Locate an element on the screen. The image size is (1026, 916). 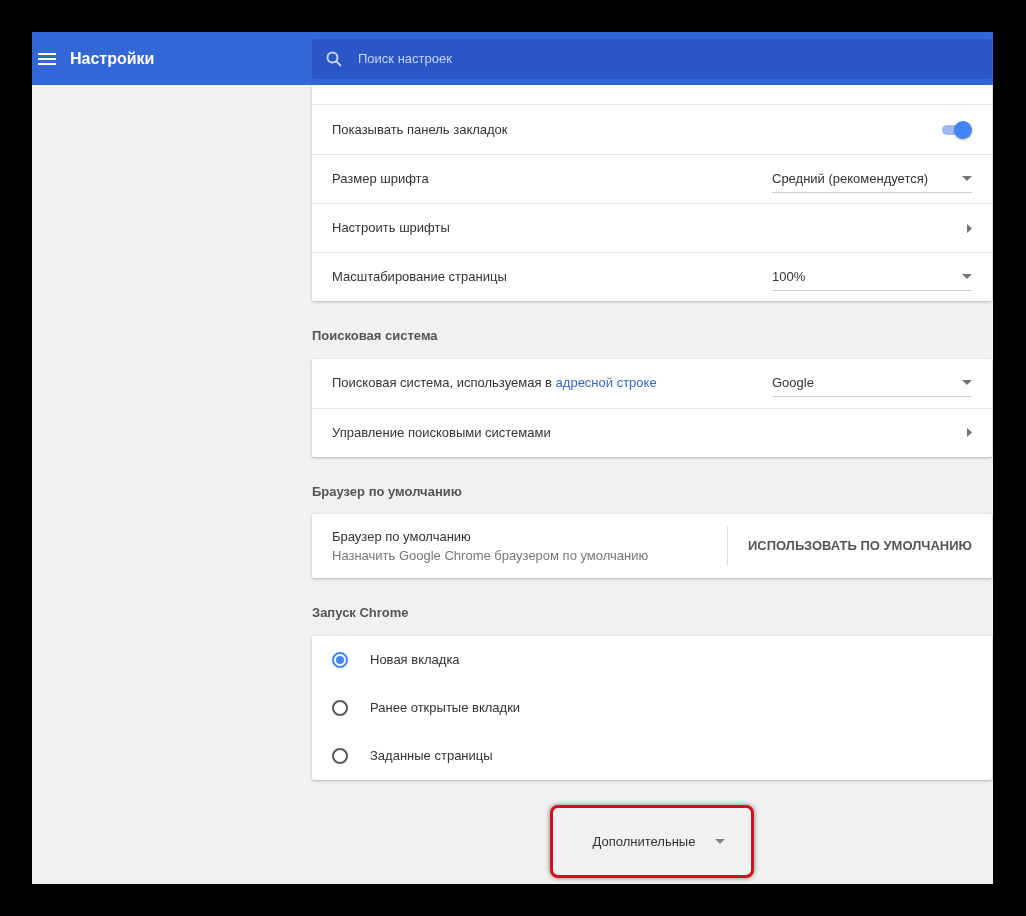
dropdown-select: Google is located at coordinates (872, 383).